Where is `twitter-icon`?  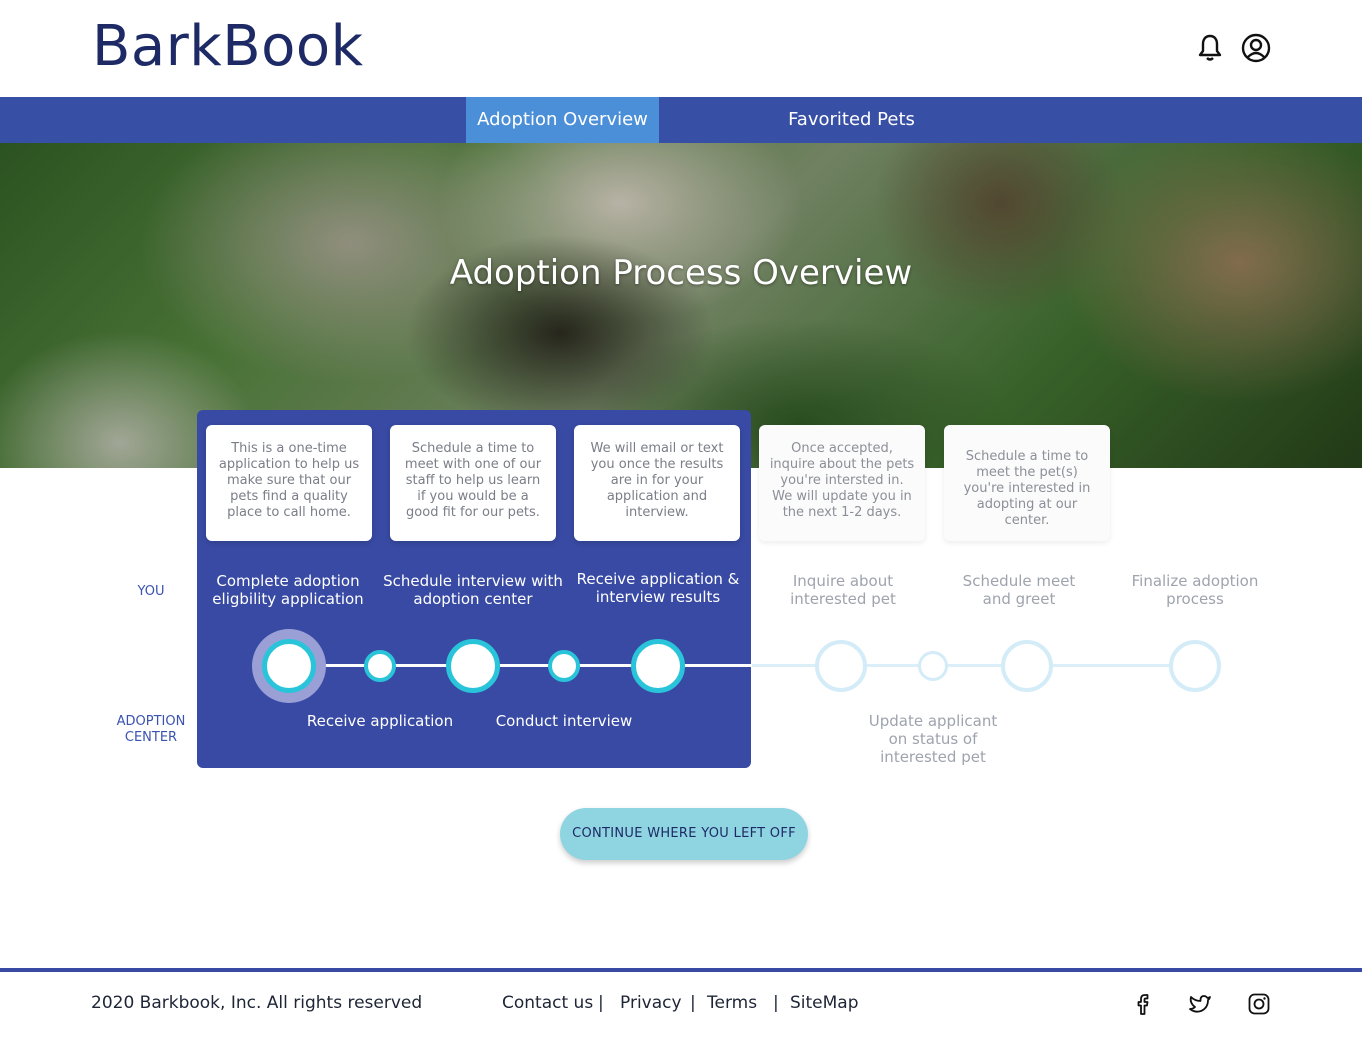
twitter-icon is located at coordinates (1200, 1004).